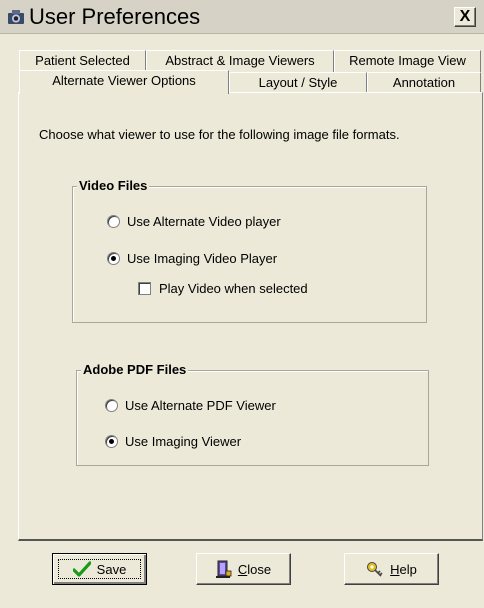  What do you see at coordinates (82, 61) in the screenshot?
I see `tab-patient-selected: Patient Selected` at bounding box center [82, 61].